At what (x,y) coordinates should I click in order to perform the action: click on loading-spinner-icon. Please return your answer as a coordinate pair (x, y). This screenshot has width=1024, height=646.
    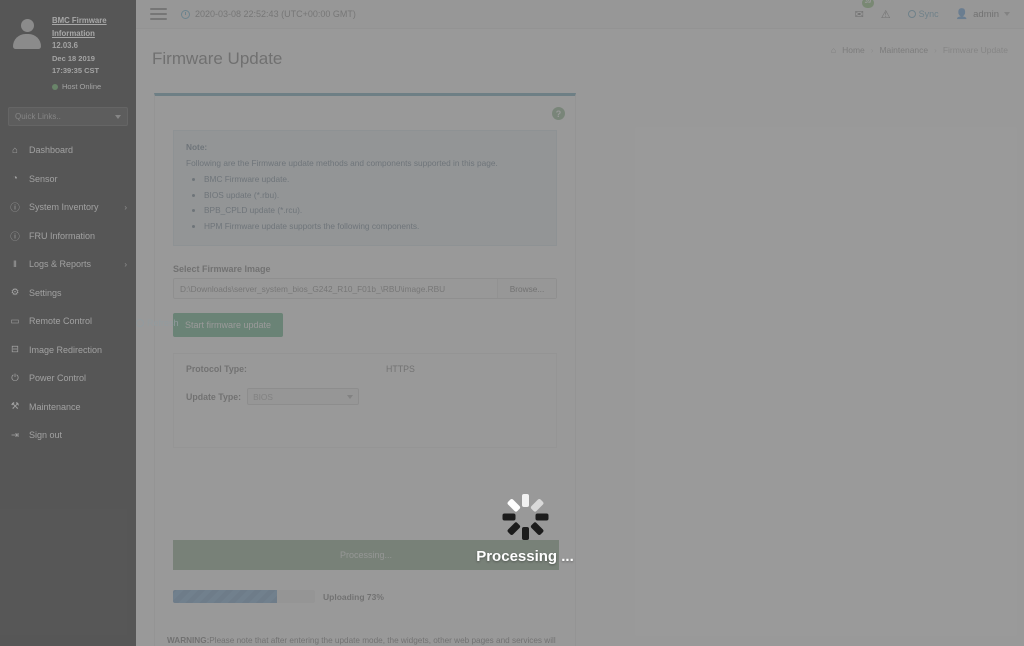
    Looking at the image, I should click on (525, 517).